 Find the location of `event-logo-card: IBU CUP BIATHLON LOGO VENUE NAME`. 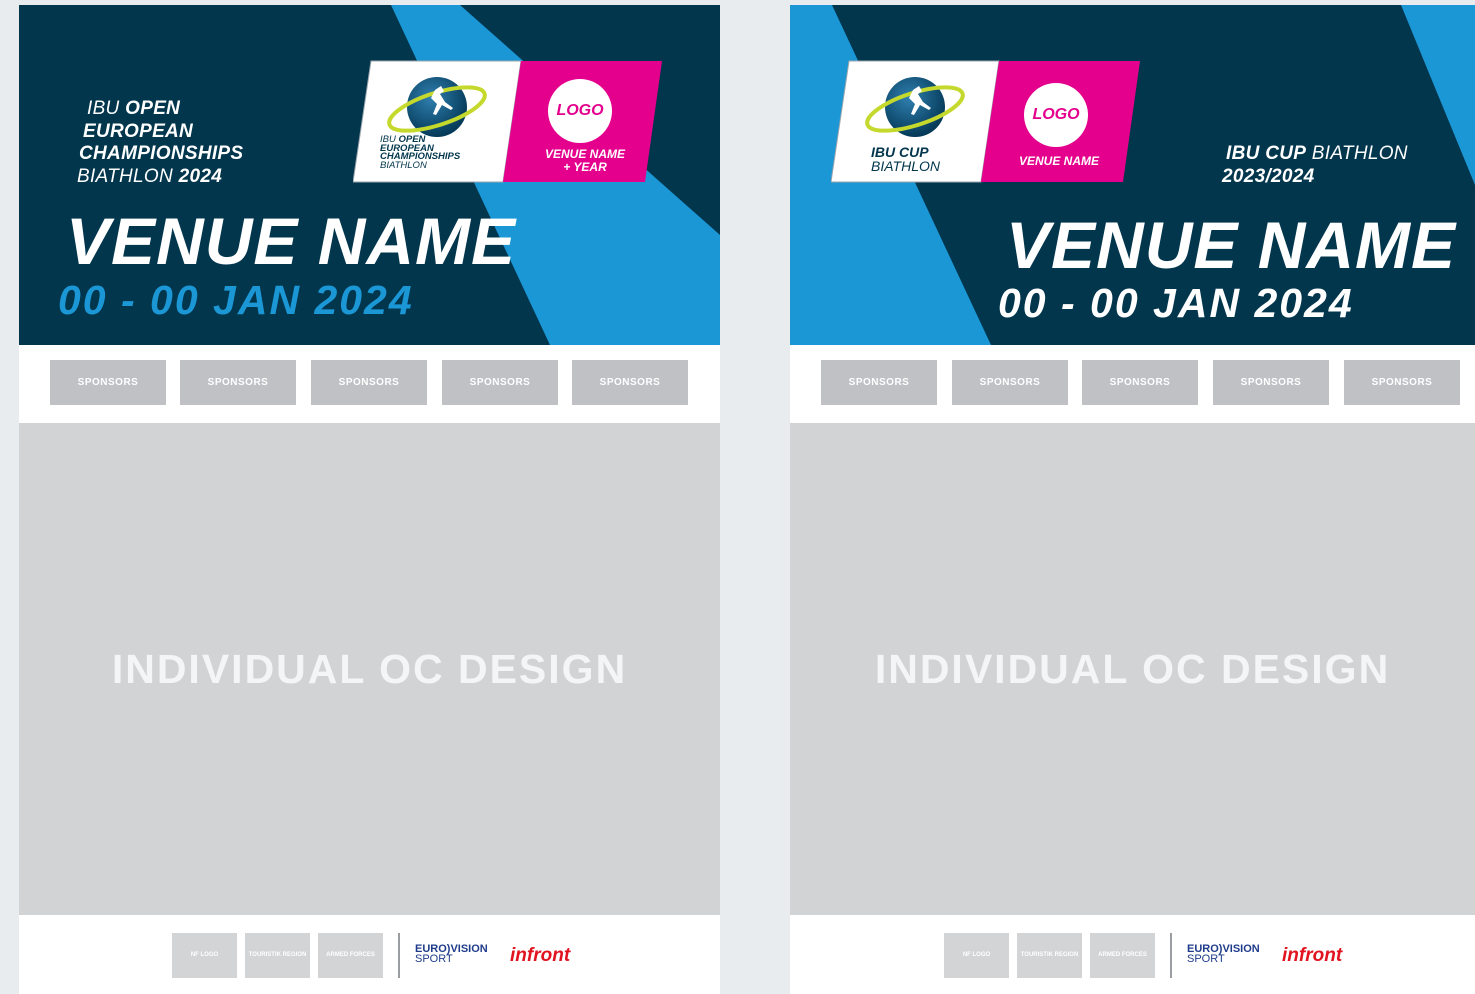

event-logo-card: IBU CUP BIATHLON LOGO VENUE NAME is located at coordinates (986, 121).